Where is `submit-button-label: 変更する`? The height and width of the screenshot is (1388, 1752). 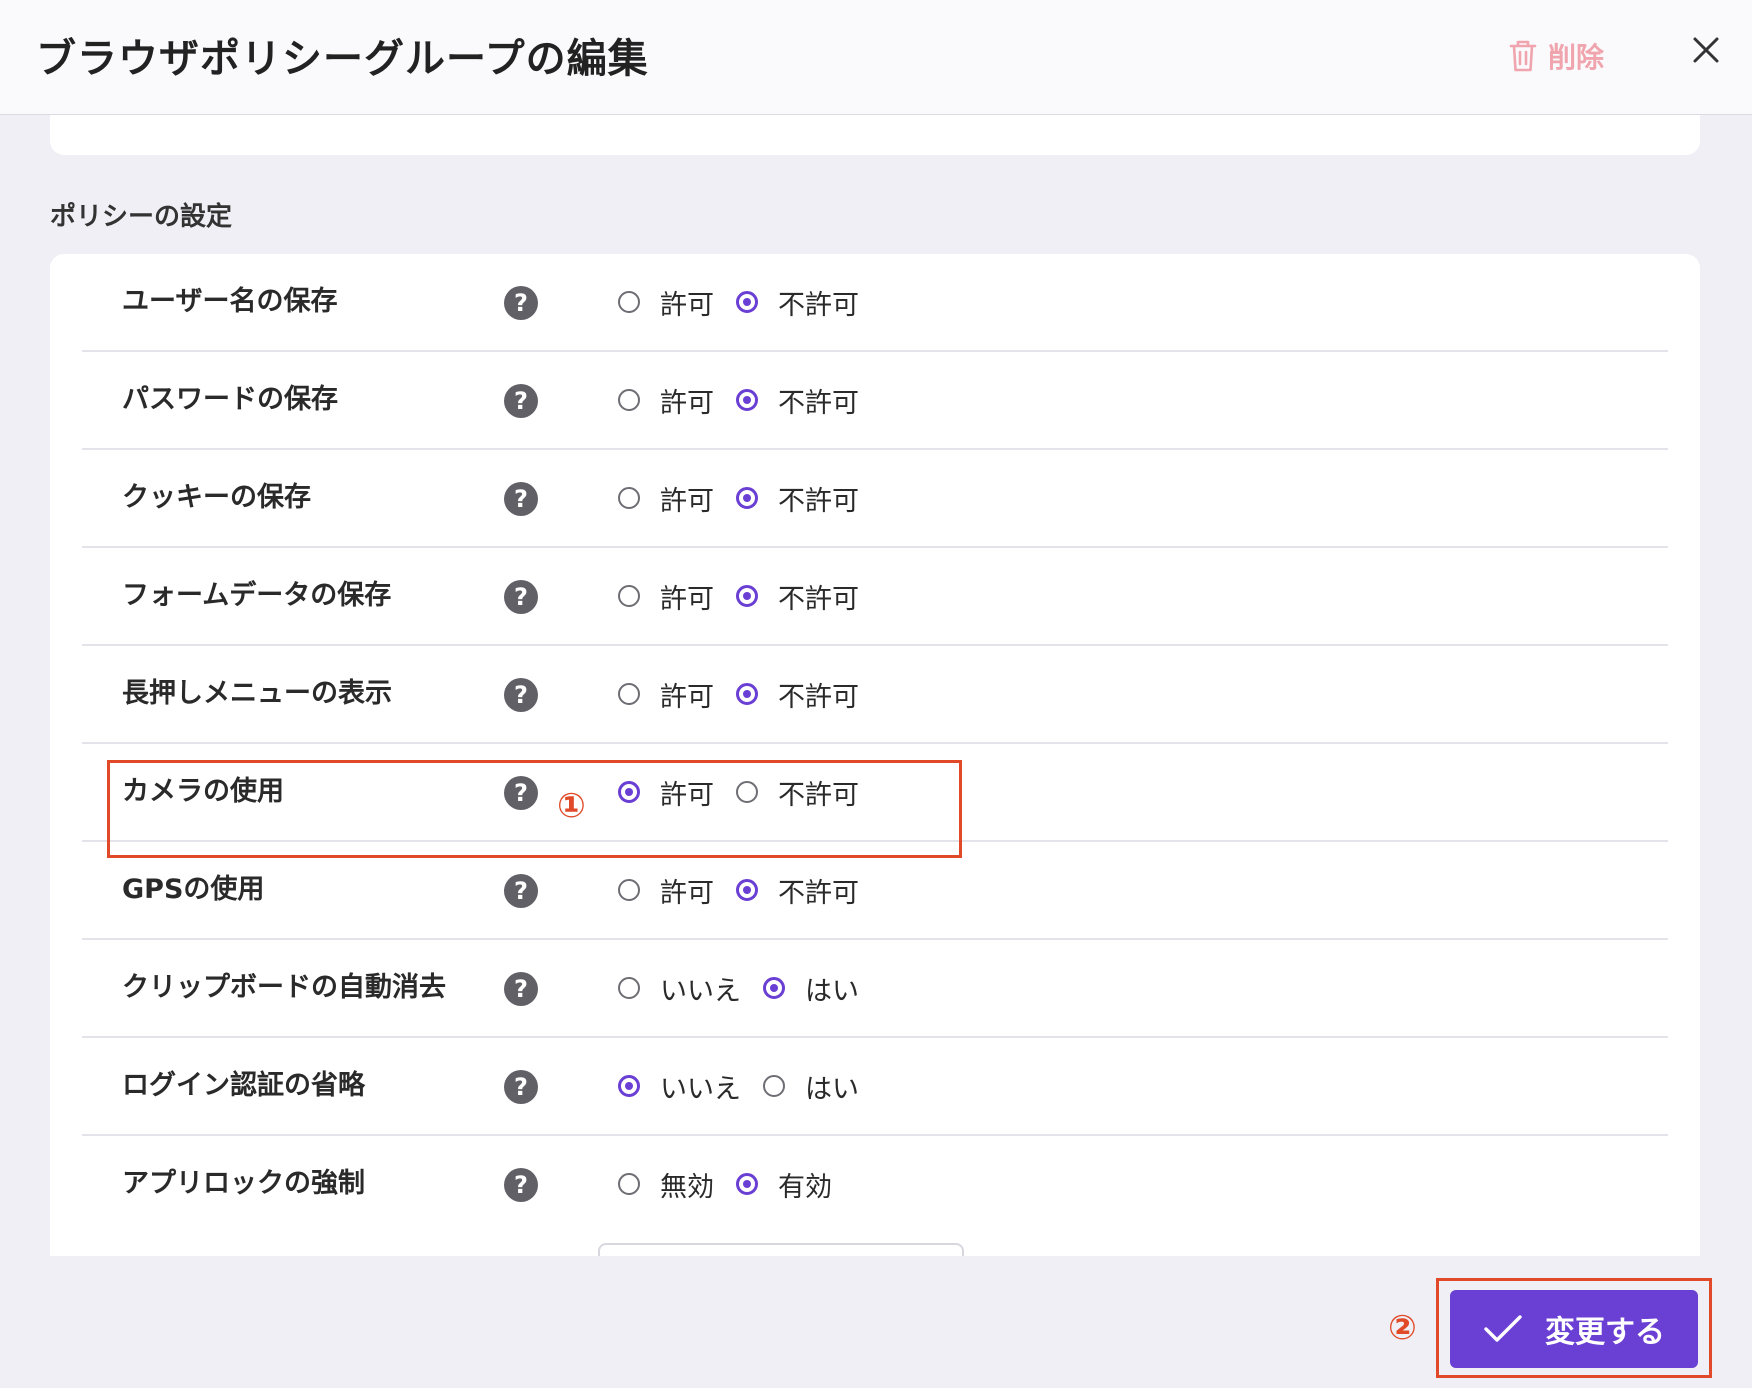
submit-button-label: 変更する is located at coordinates (1605, 1332).